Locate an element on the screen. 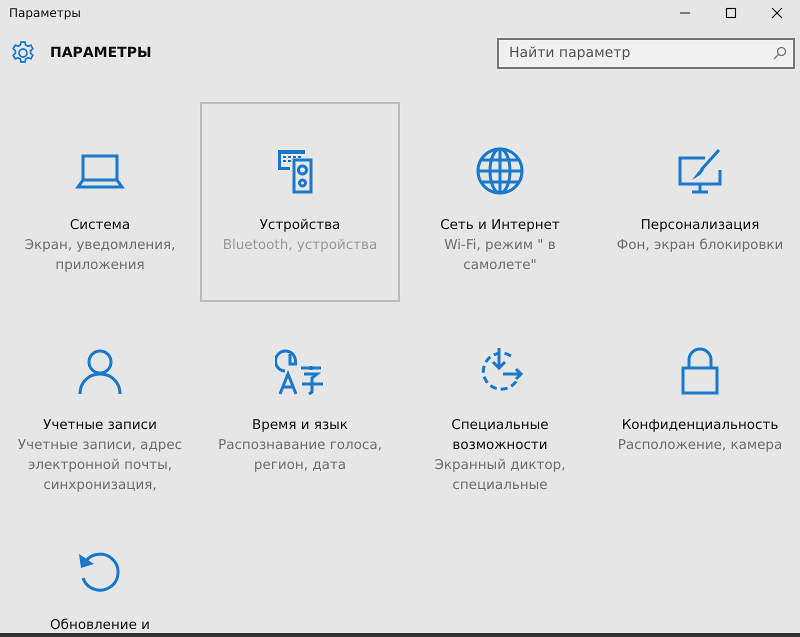  settings-tile: Специальные возможности Экранный диктор, специальные is located at coordinates (500, 402).